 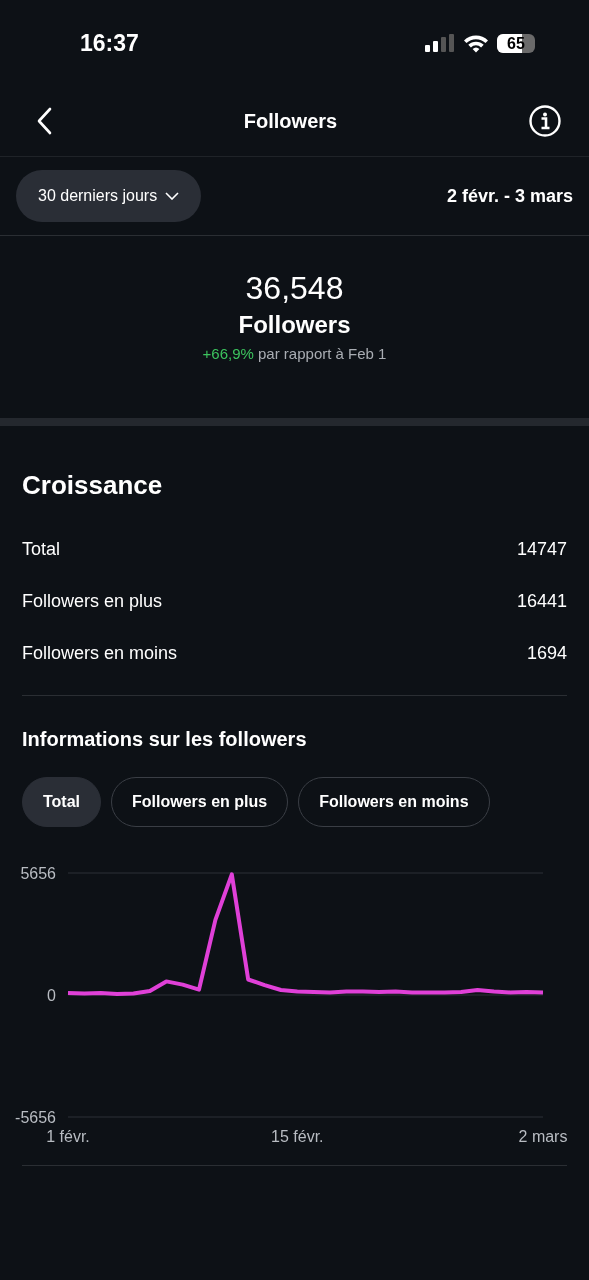 What do you see at coordinates (476, 43) in the screenshot?
I see `wifi-icon` at bounding box center [476, 43].